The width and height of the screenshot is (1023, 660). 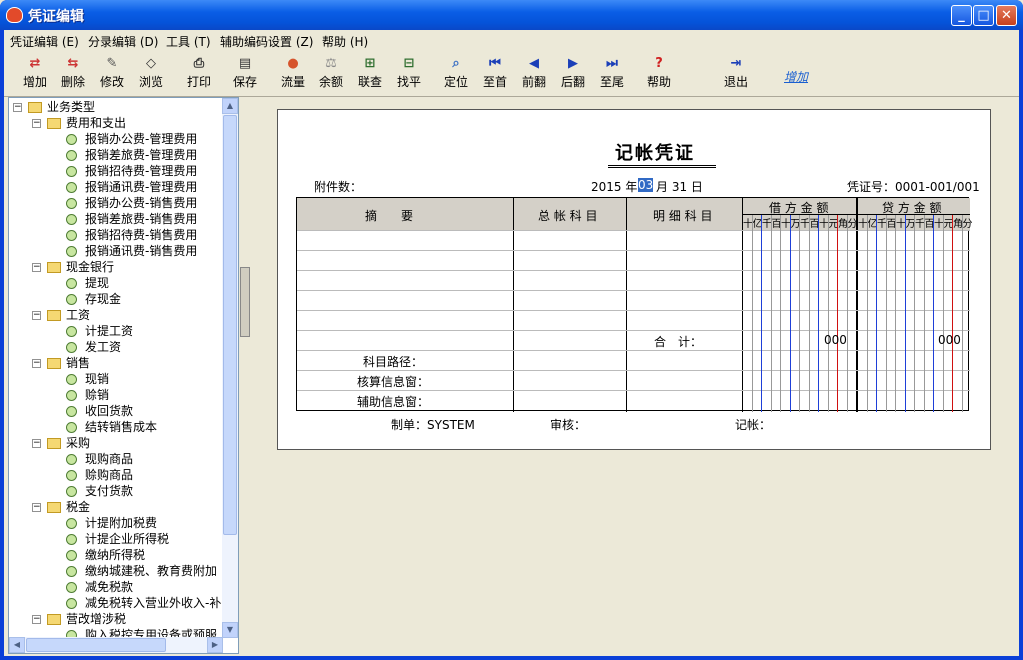 What do you see at coordinates (230, 106) in the screenshot?
I see `scroll-up-icon: ▲` at bounding box center [230, 106].